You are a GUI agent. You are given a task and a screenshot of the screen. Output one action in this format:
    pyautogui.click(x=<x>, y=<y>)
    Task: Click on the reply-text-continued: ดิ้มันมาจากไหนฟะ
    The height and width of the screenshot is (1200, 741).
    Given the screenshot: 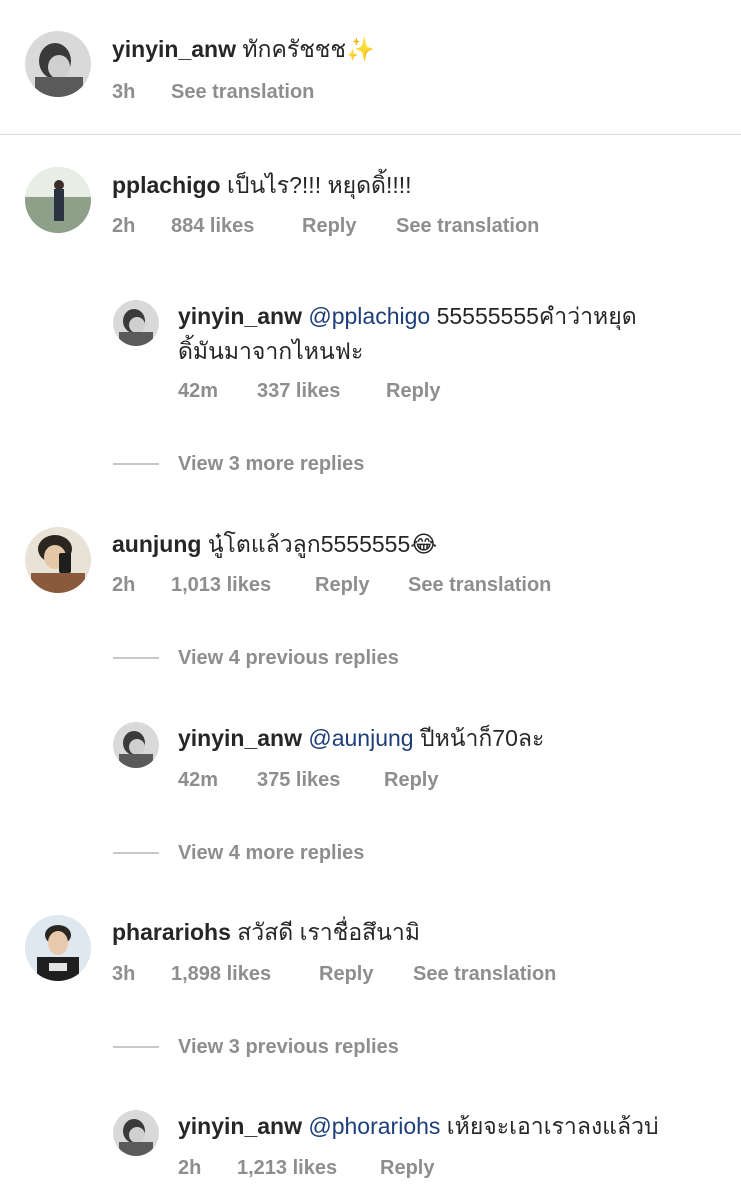 What is the action you would take?
    pyautogui.click(x=270, y=351)
    